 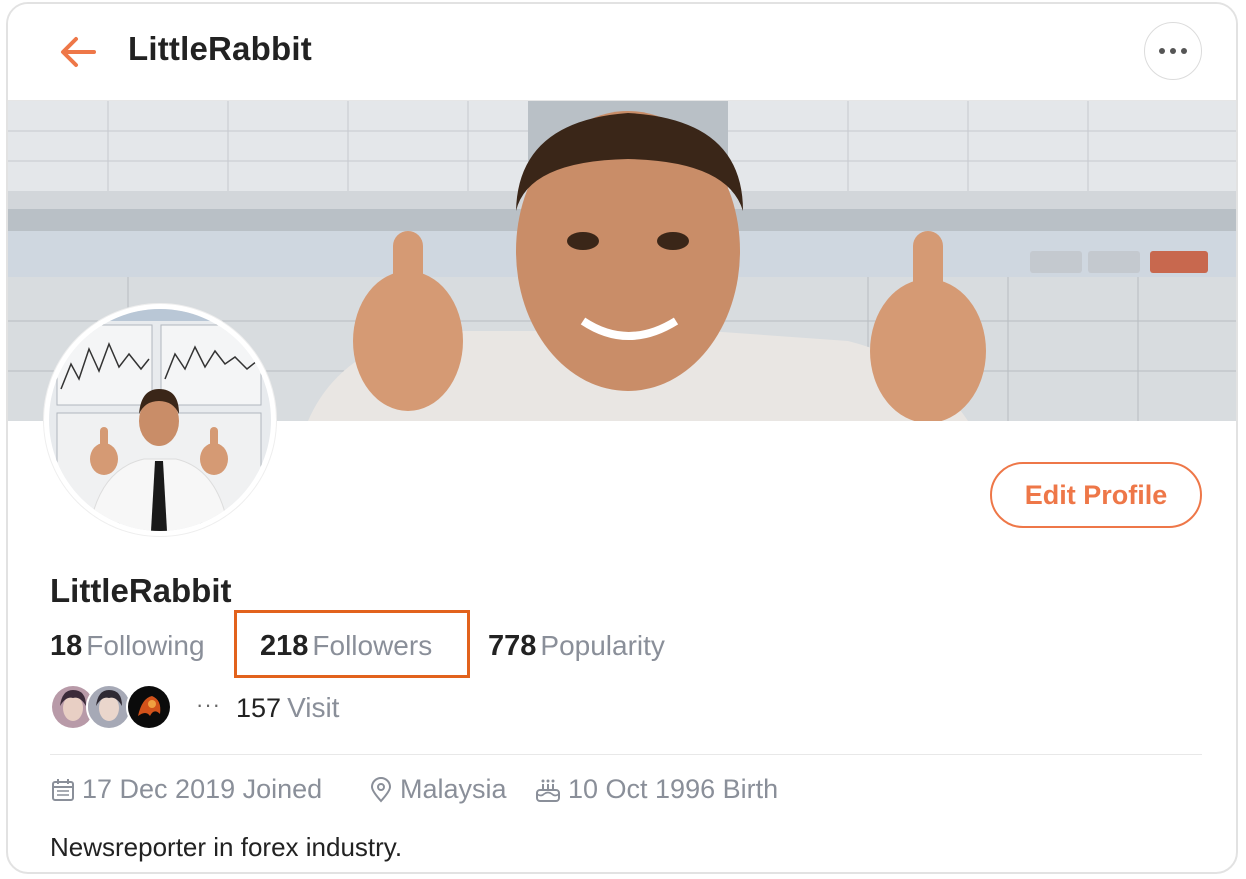 What do you see at coordinates (1096, 495) in the screenshot?
I see `edit-profile-button: Edit Profile` at bounding box center [1096, 495].